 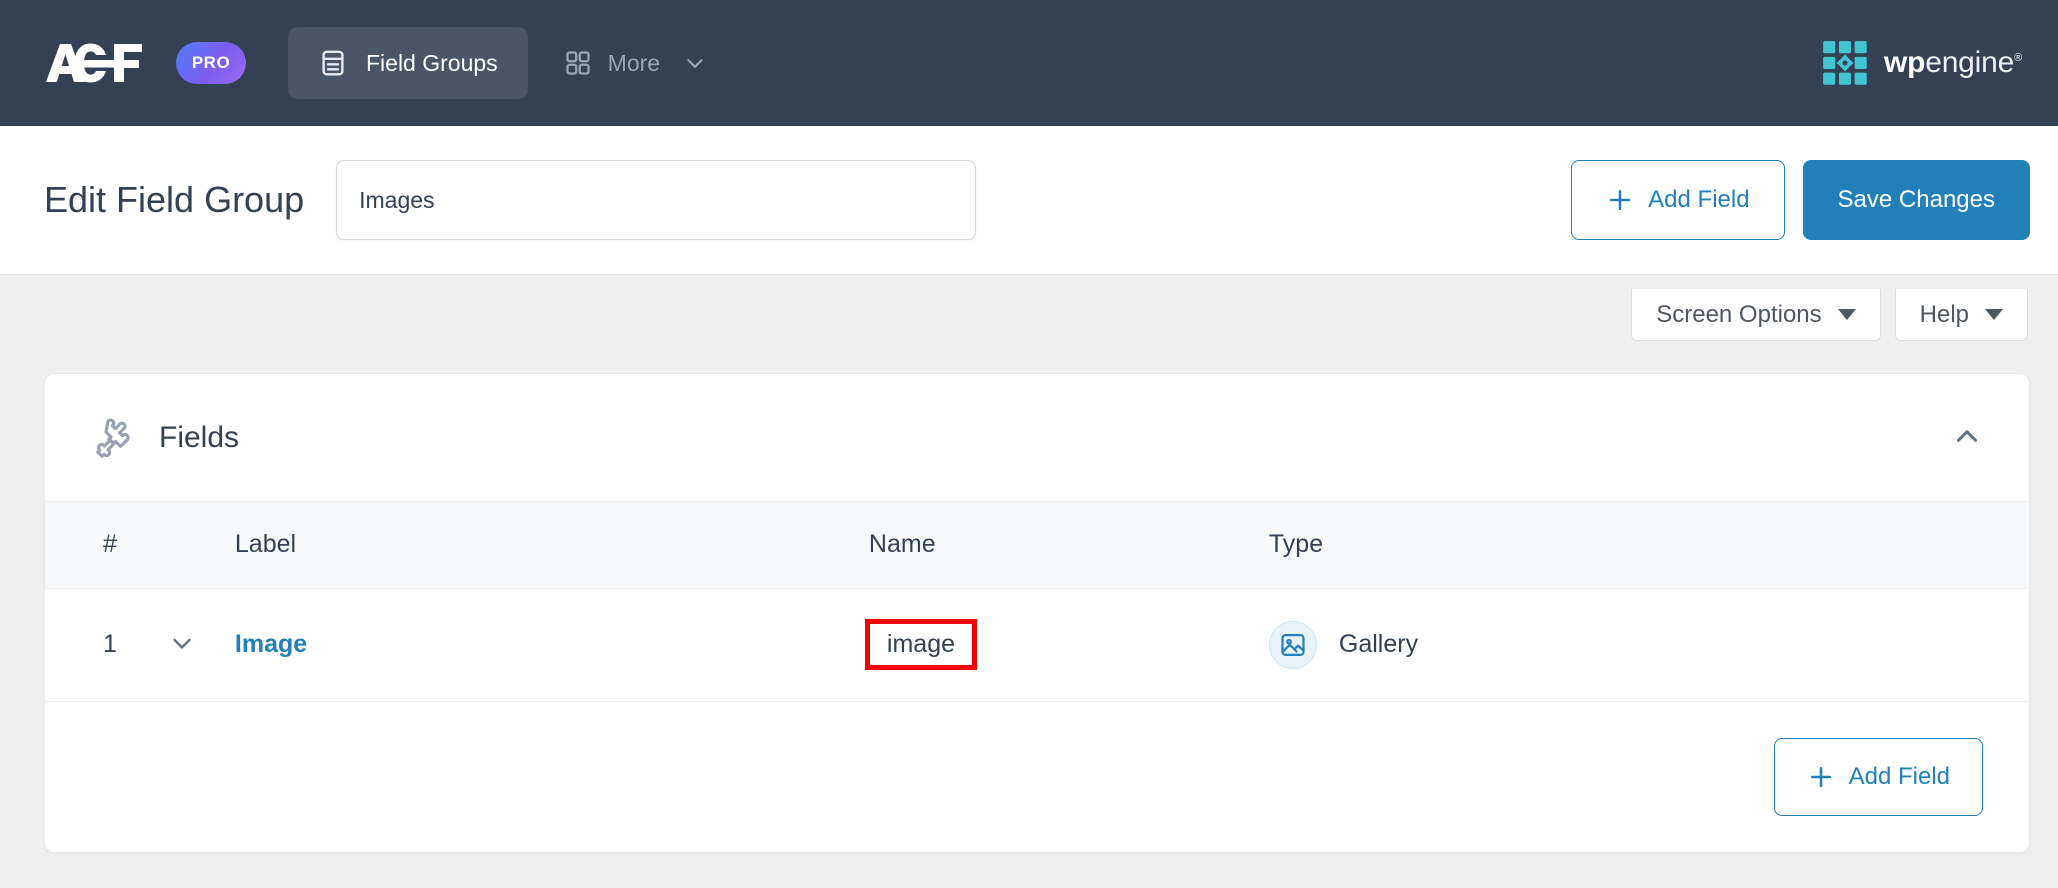 I want to click on admin-nav: Field Groups More, so click(x=513, y=63).